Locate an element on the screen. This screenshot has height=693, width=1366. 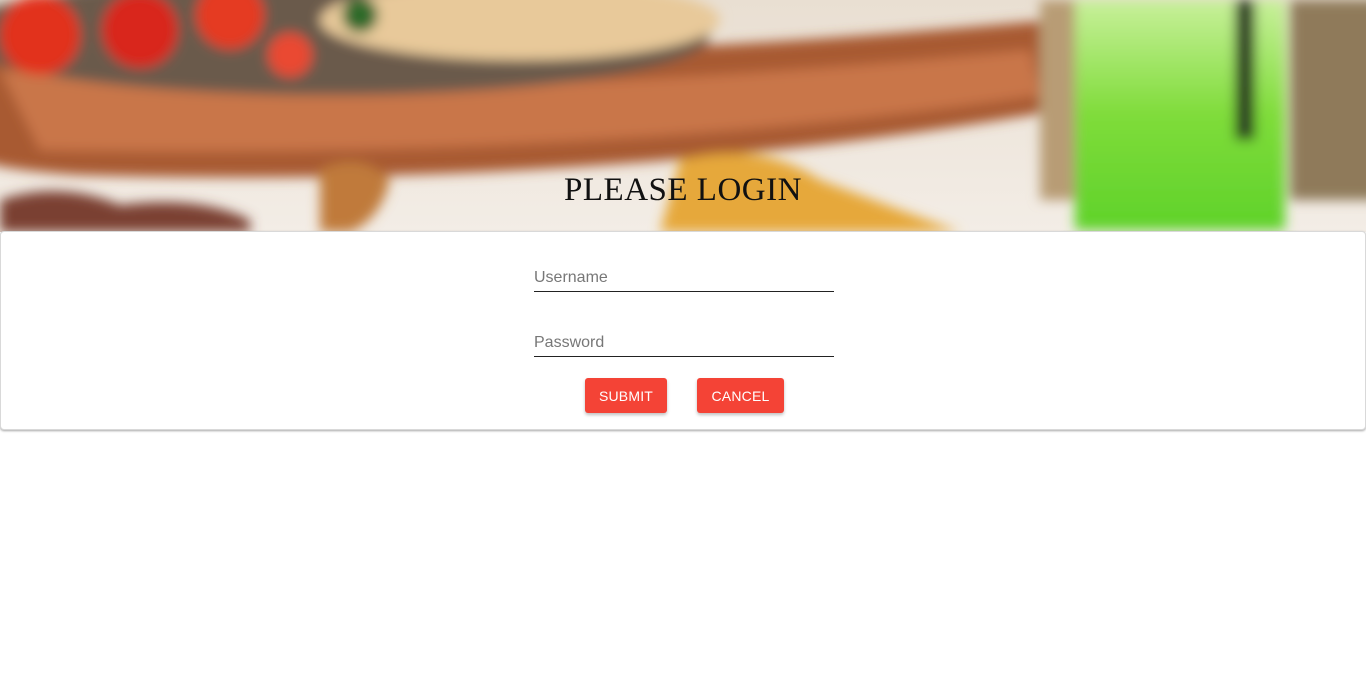
submit-button: SUBMIT is located at coordinates (626, 395).